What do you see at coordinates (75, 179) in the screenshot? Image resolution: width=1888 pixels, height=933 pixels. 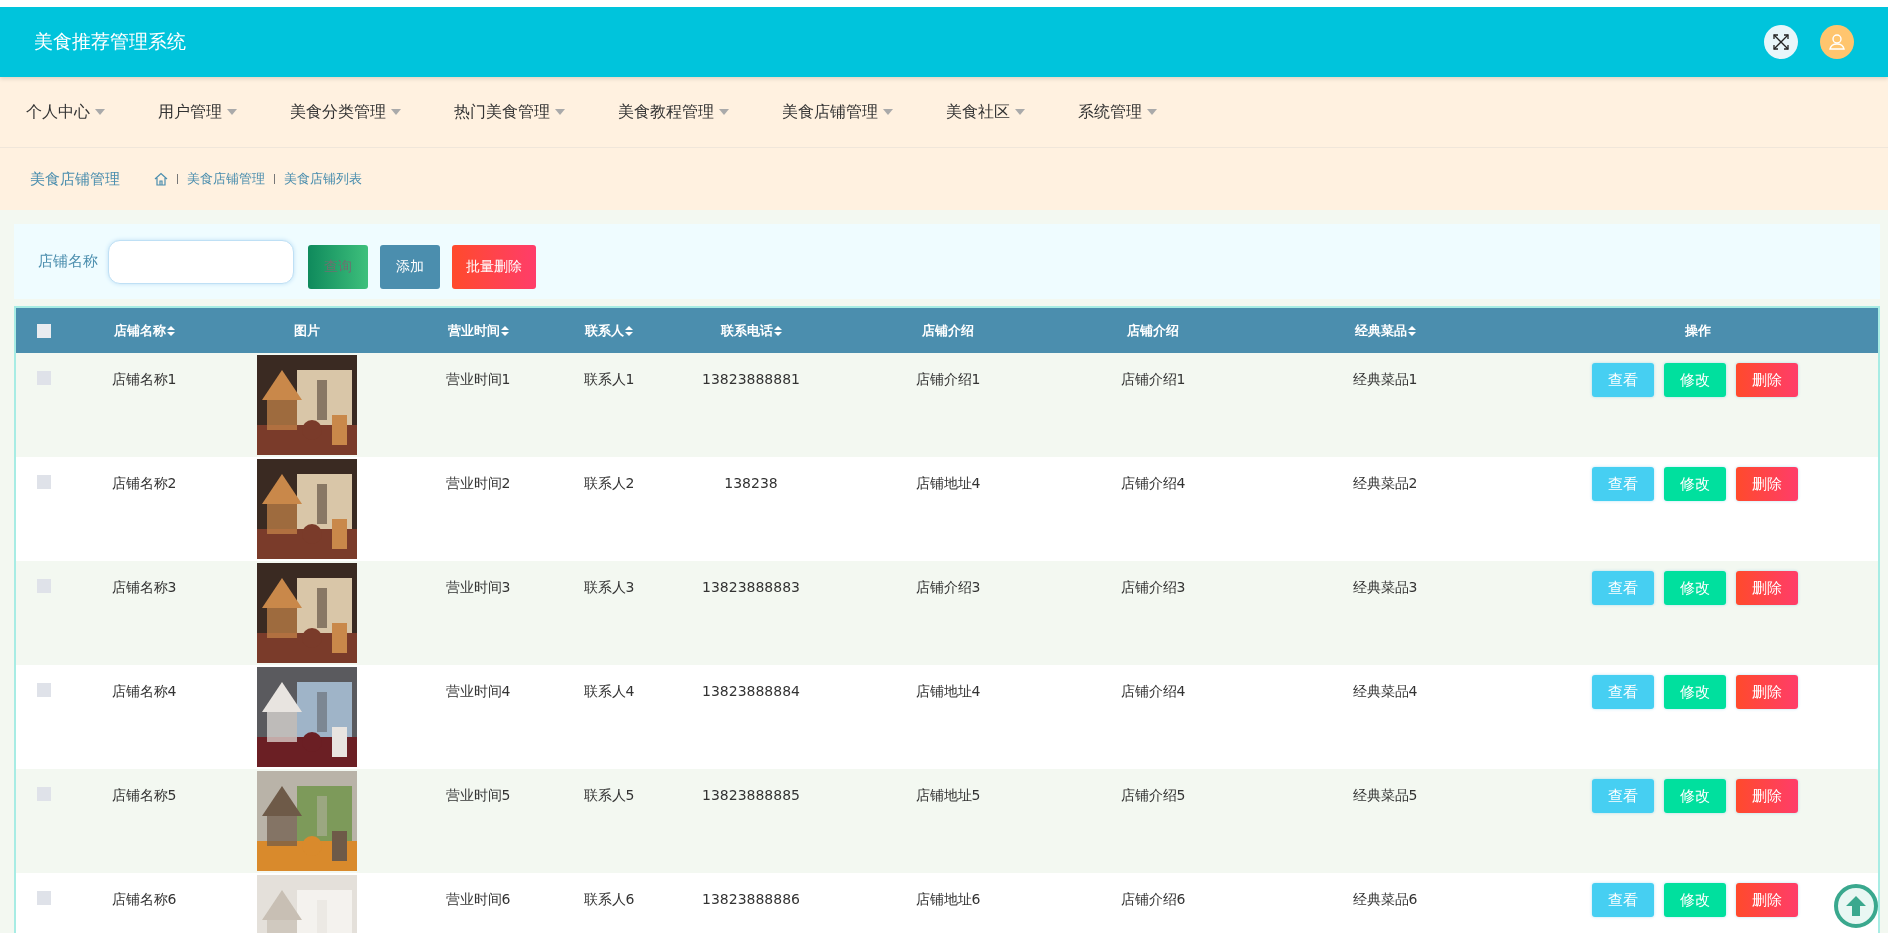 I see `page-title: 美食店铺管理` at bounding box center [75, 179].